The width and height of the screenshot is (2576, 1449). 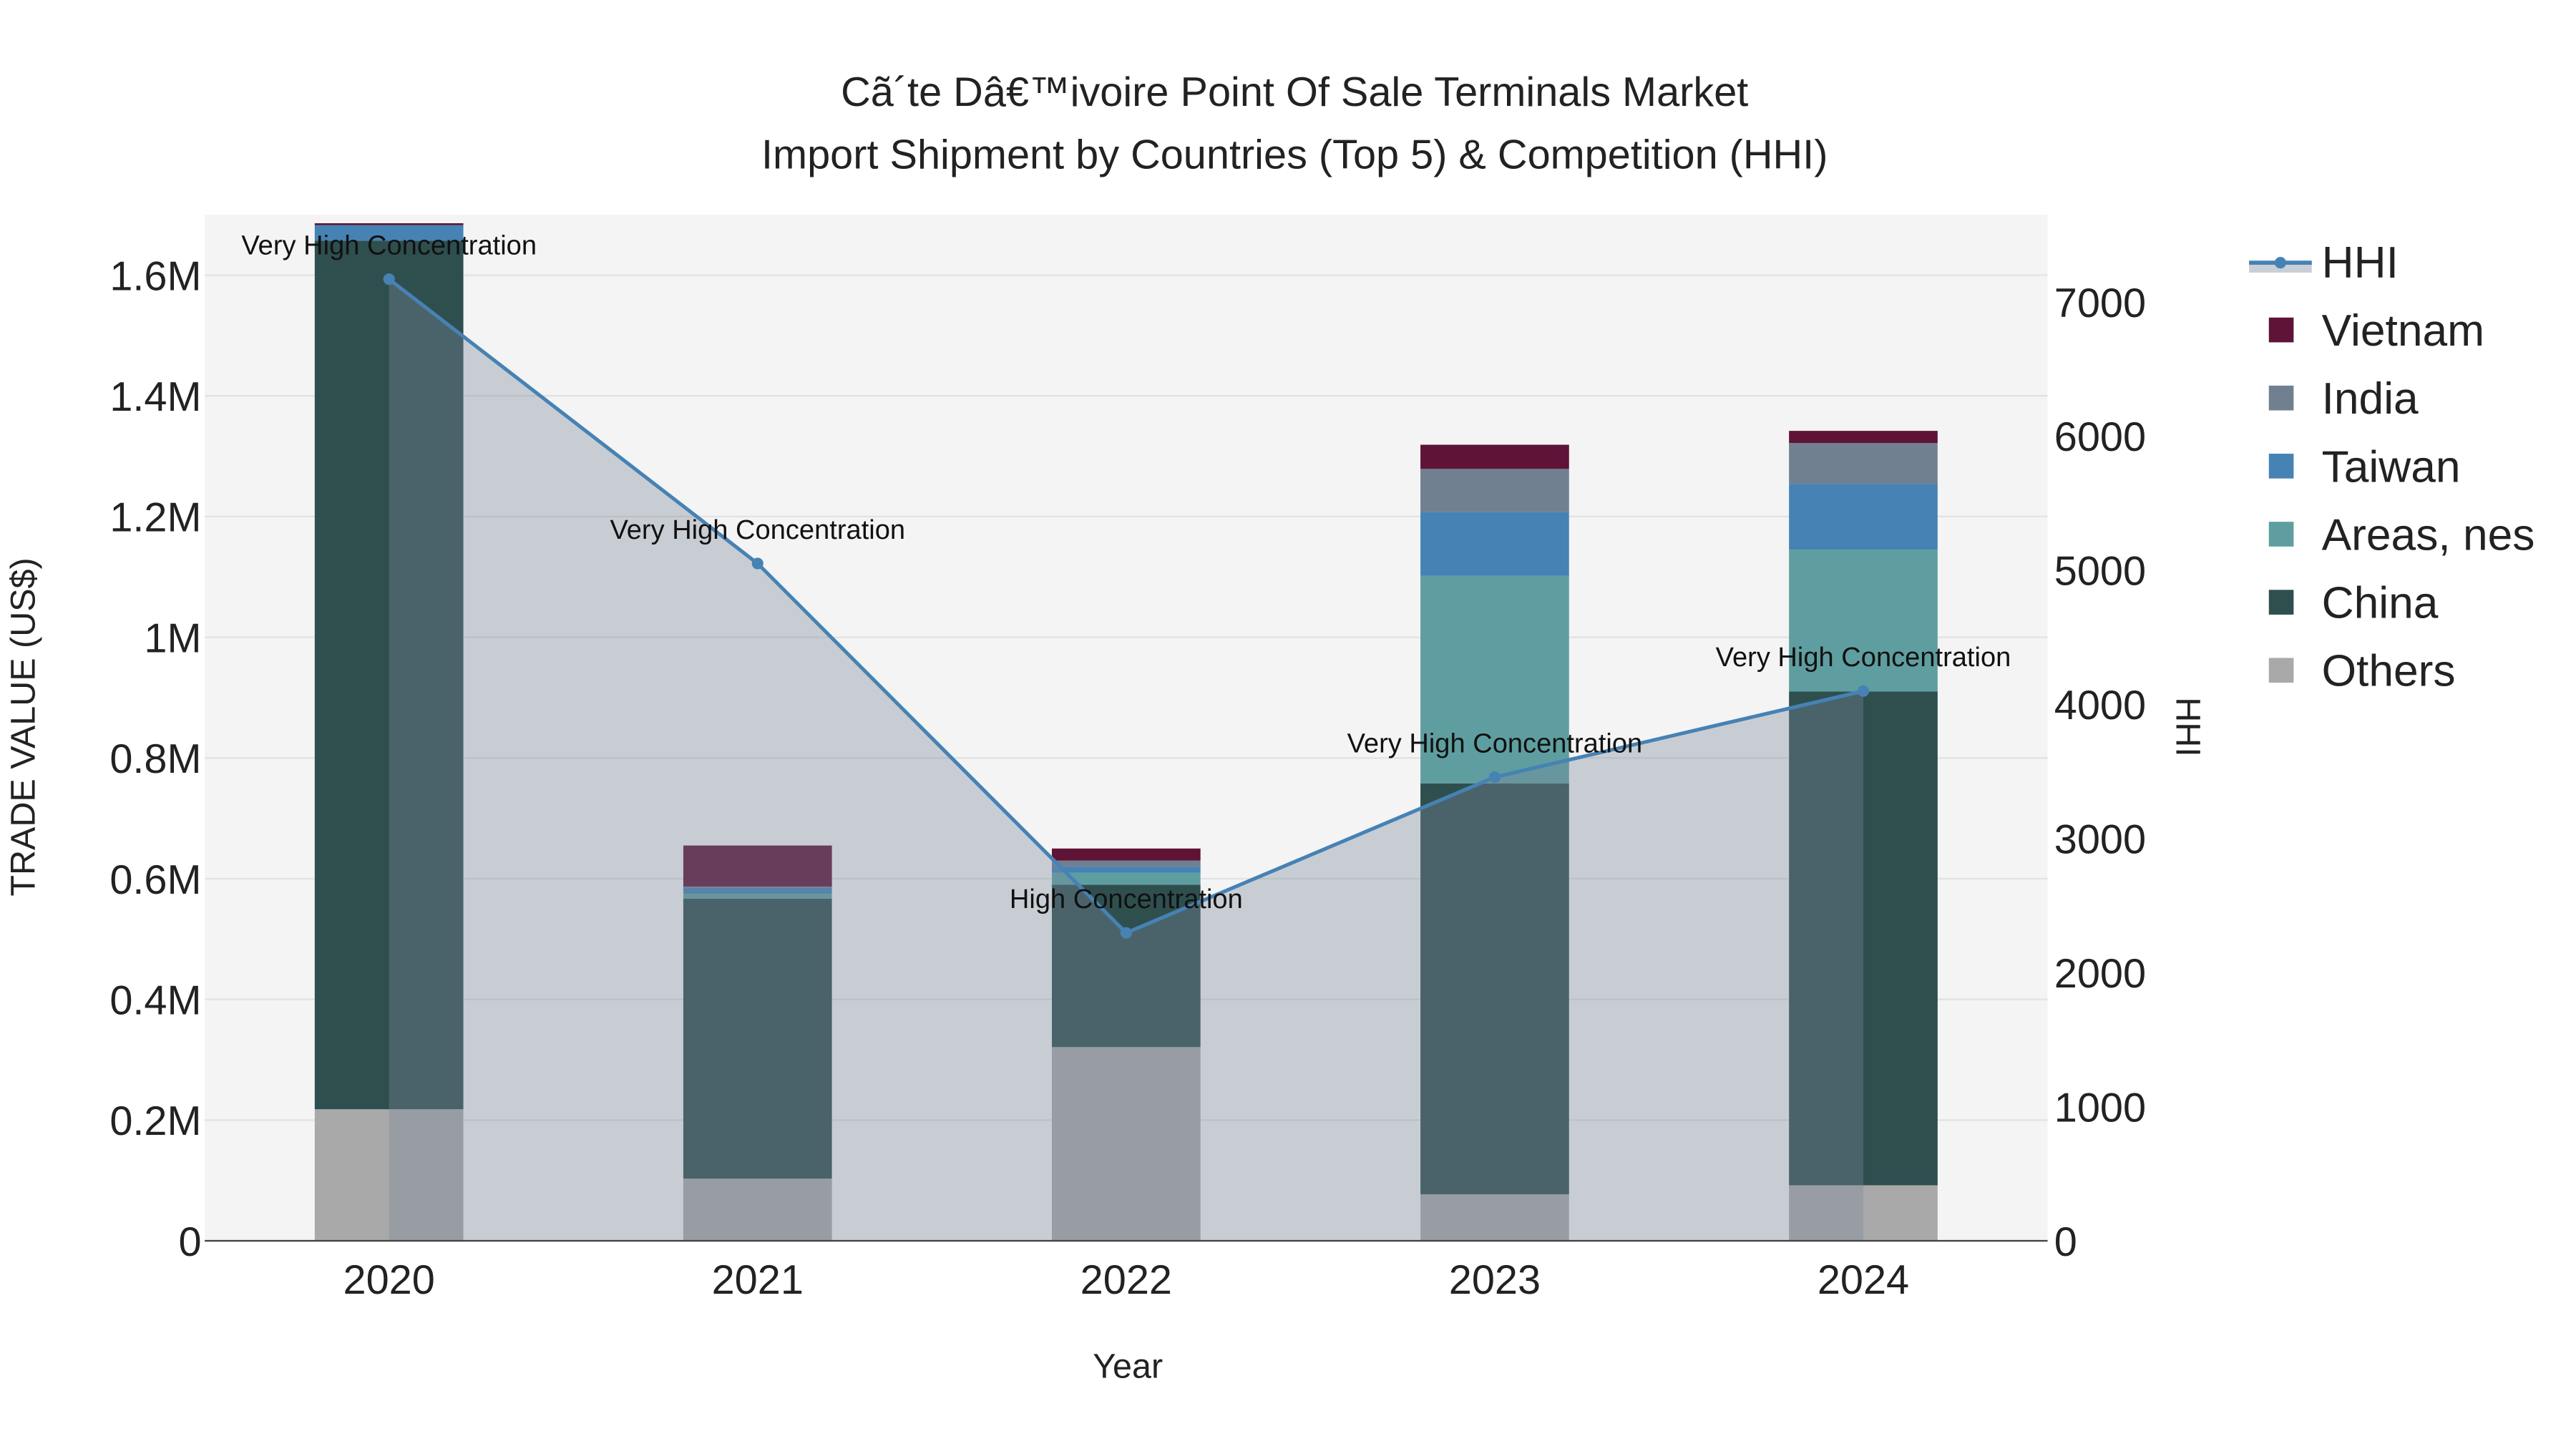 I want to click on bar-vietnam-2023, so click(x=1495, y=456).